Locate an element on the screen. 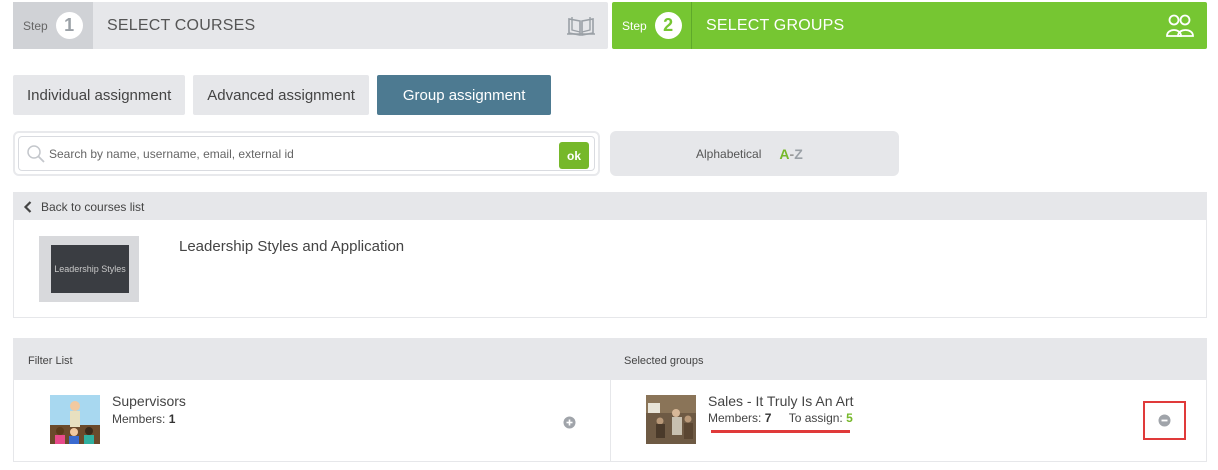 The height and width of the screenshot is (470, 1218). tab-individual-assignment: Individual assignment is located at coordinates (99, 95).